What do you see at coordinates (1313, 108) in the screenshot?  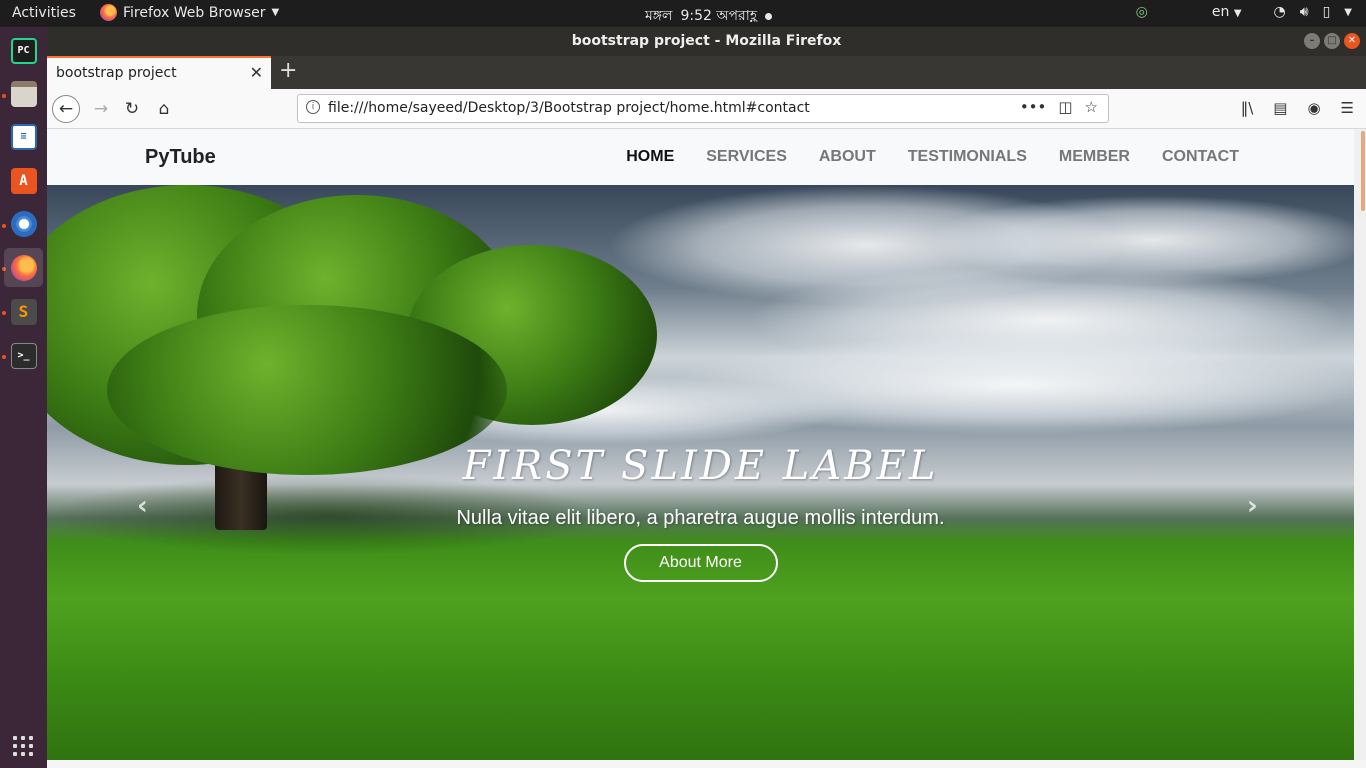 I see `account-avatar-icon: ◉` at bounding box center [1313, 108].